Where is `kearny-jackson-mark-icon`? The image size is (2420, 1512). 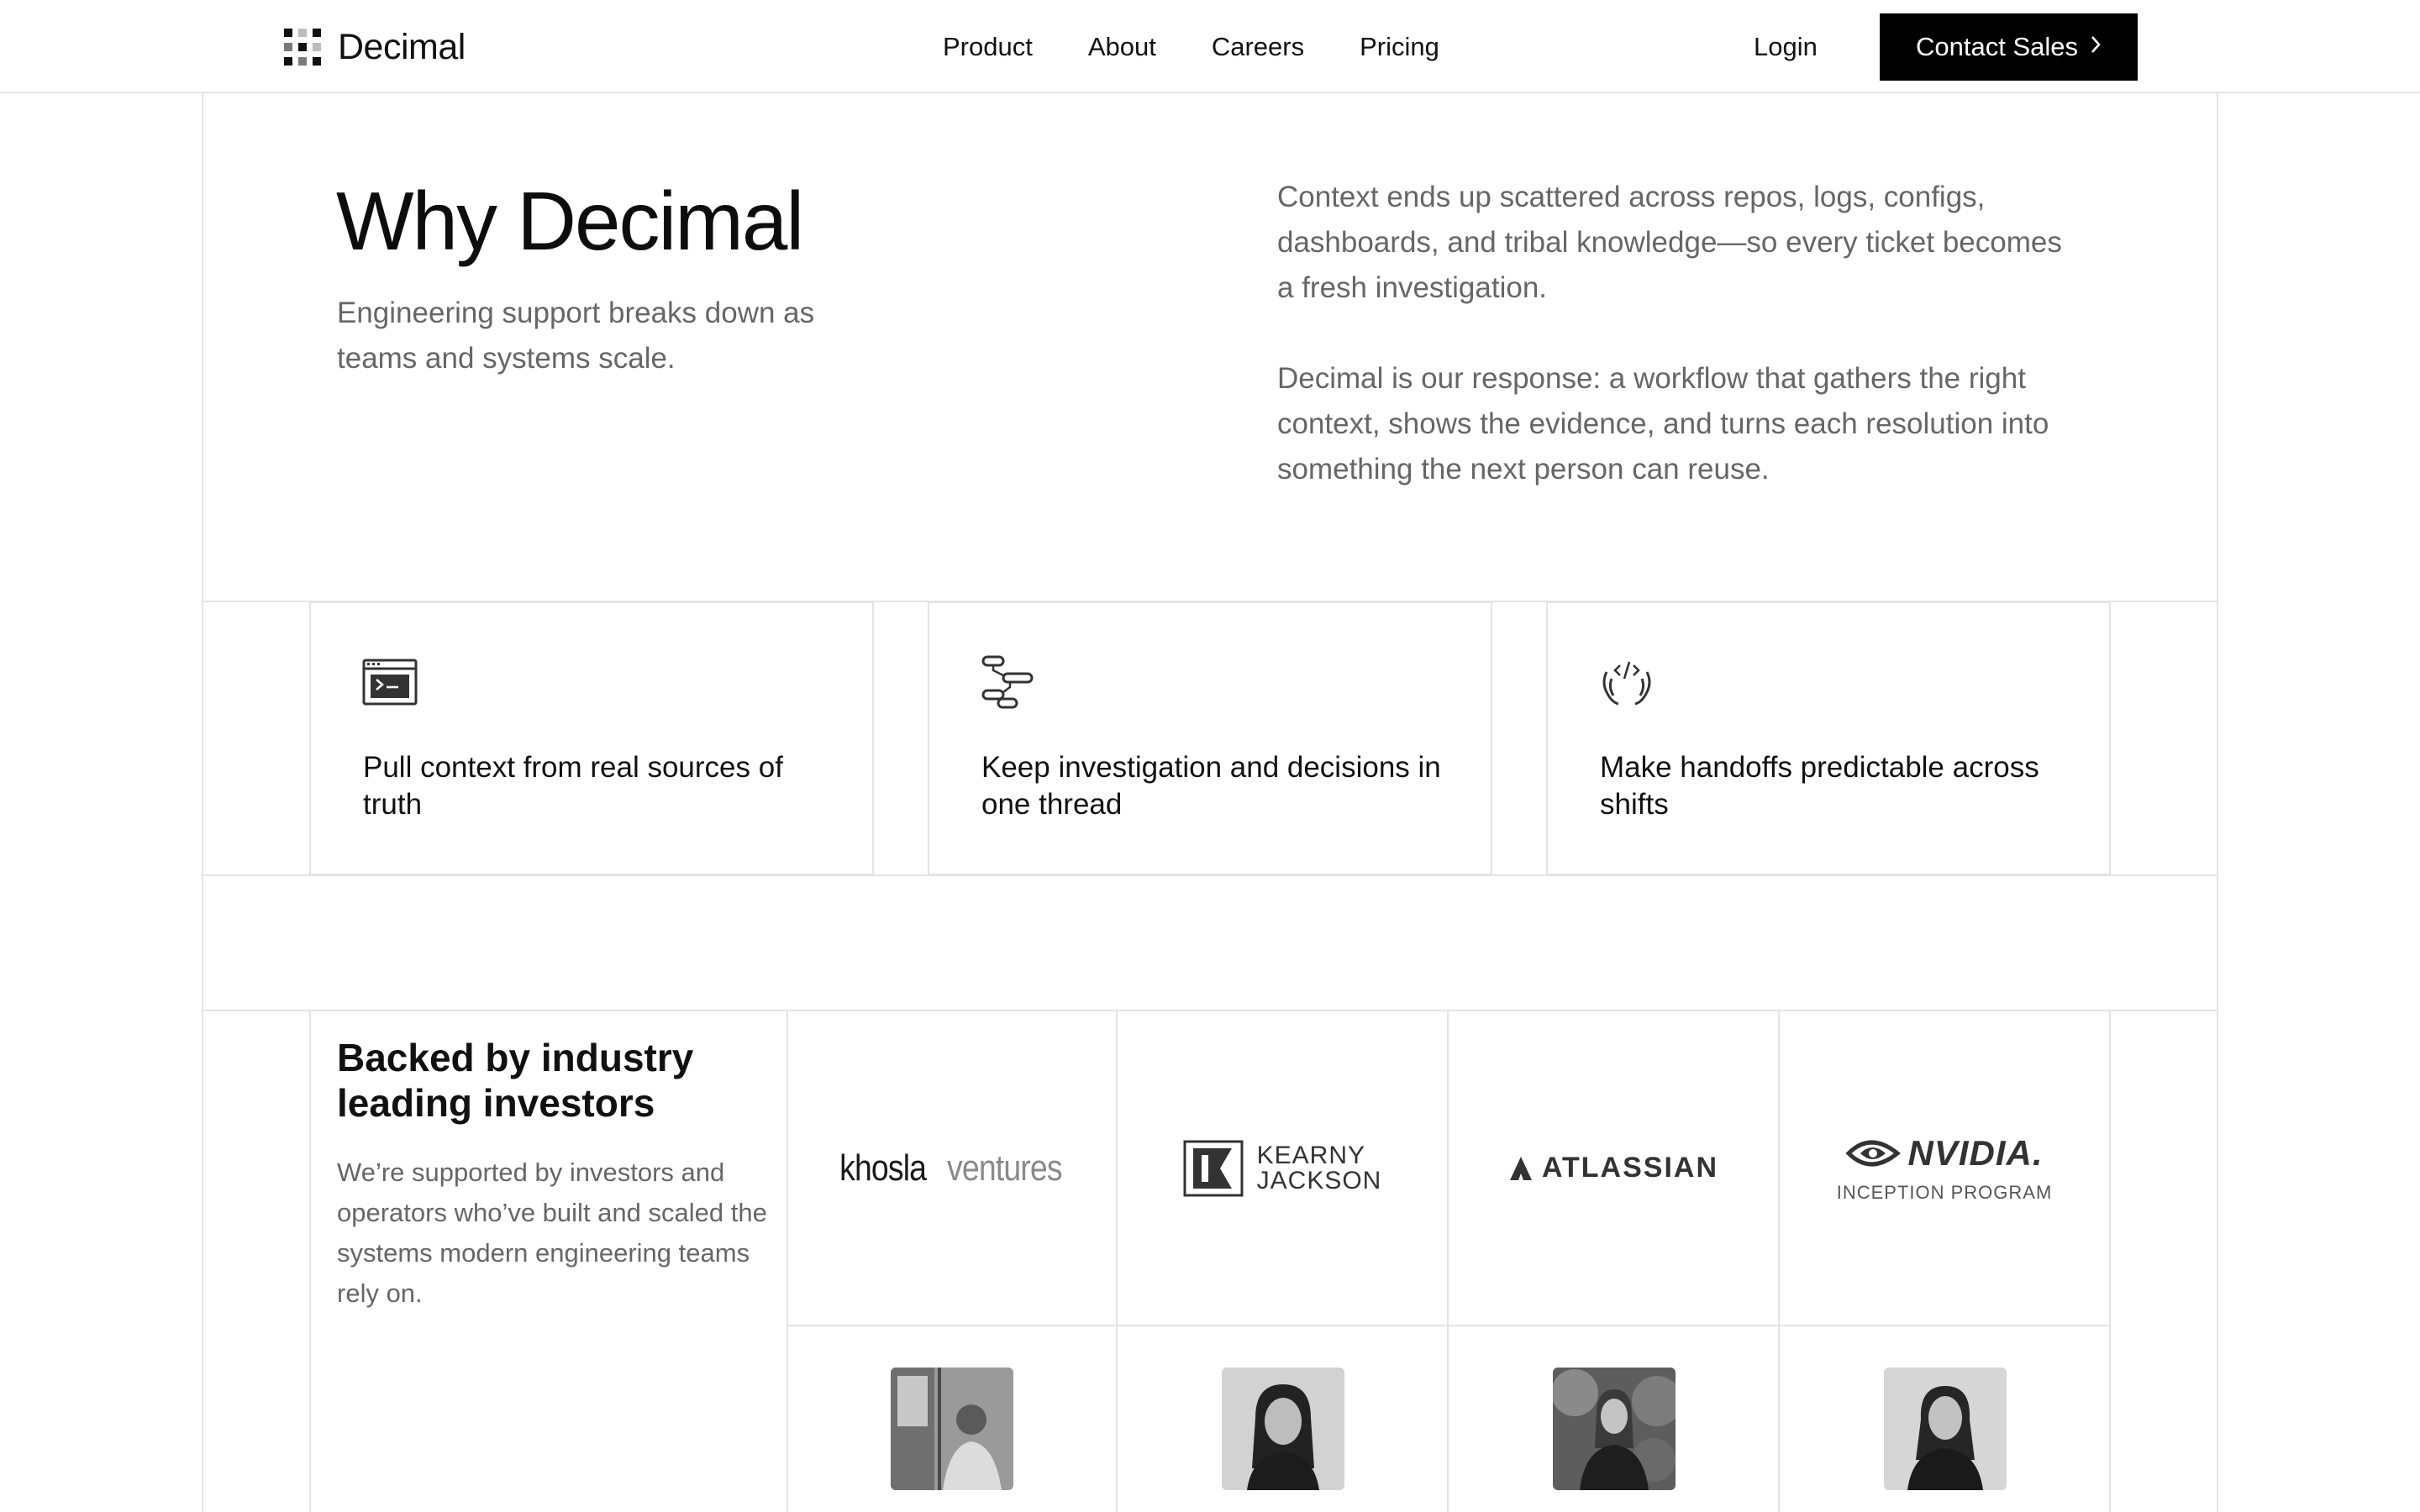 kearny-jackson-mark-icon is located at coordinates (1213, 1168).